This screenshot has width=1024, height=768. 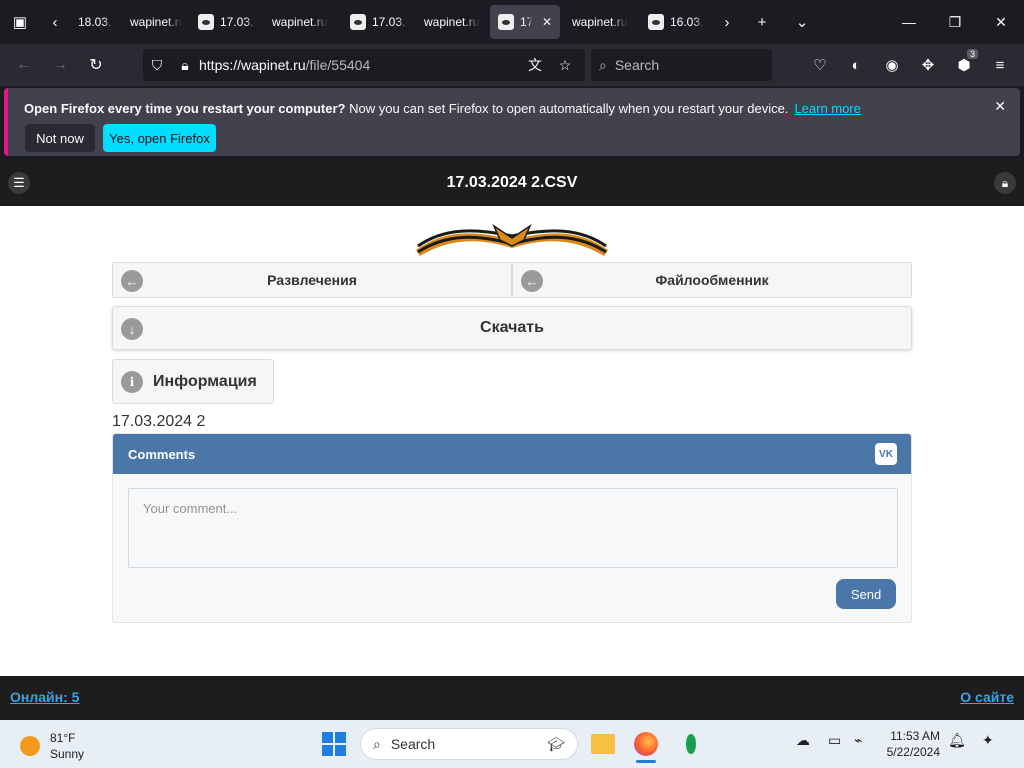 I want to click on url-path: /file/55404, so click(x=338, y=65).